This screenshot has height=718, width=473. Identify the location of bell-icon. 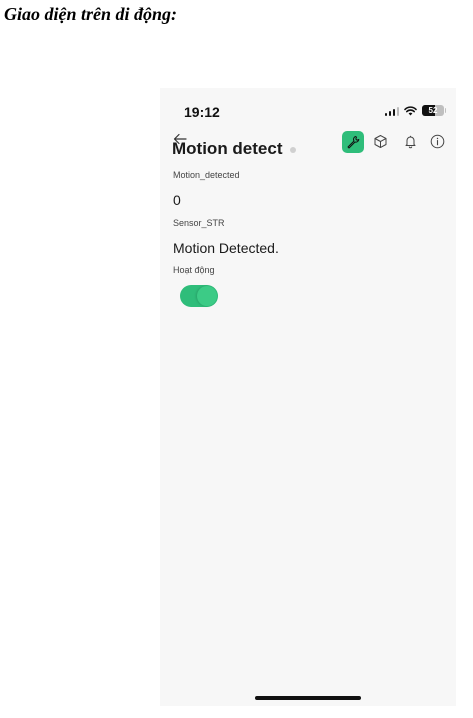
(410, 141).